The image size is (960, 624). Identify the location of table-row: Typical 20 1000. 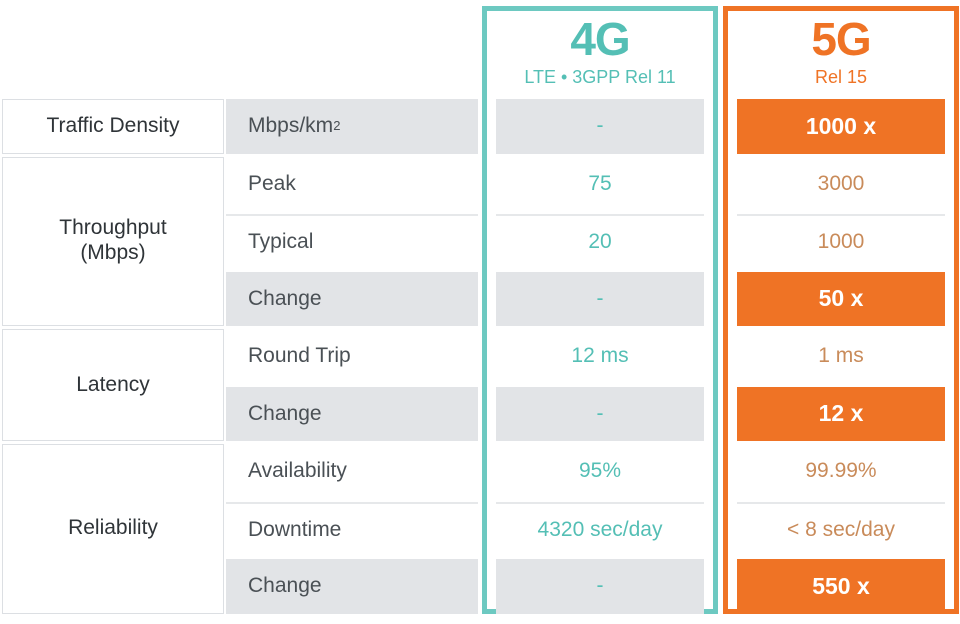
(480, 241).